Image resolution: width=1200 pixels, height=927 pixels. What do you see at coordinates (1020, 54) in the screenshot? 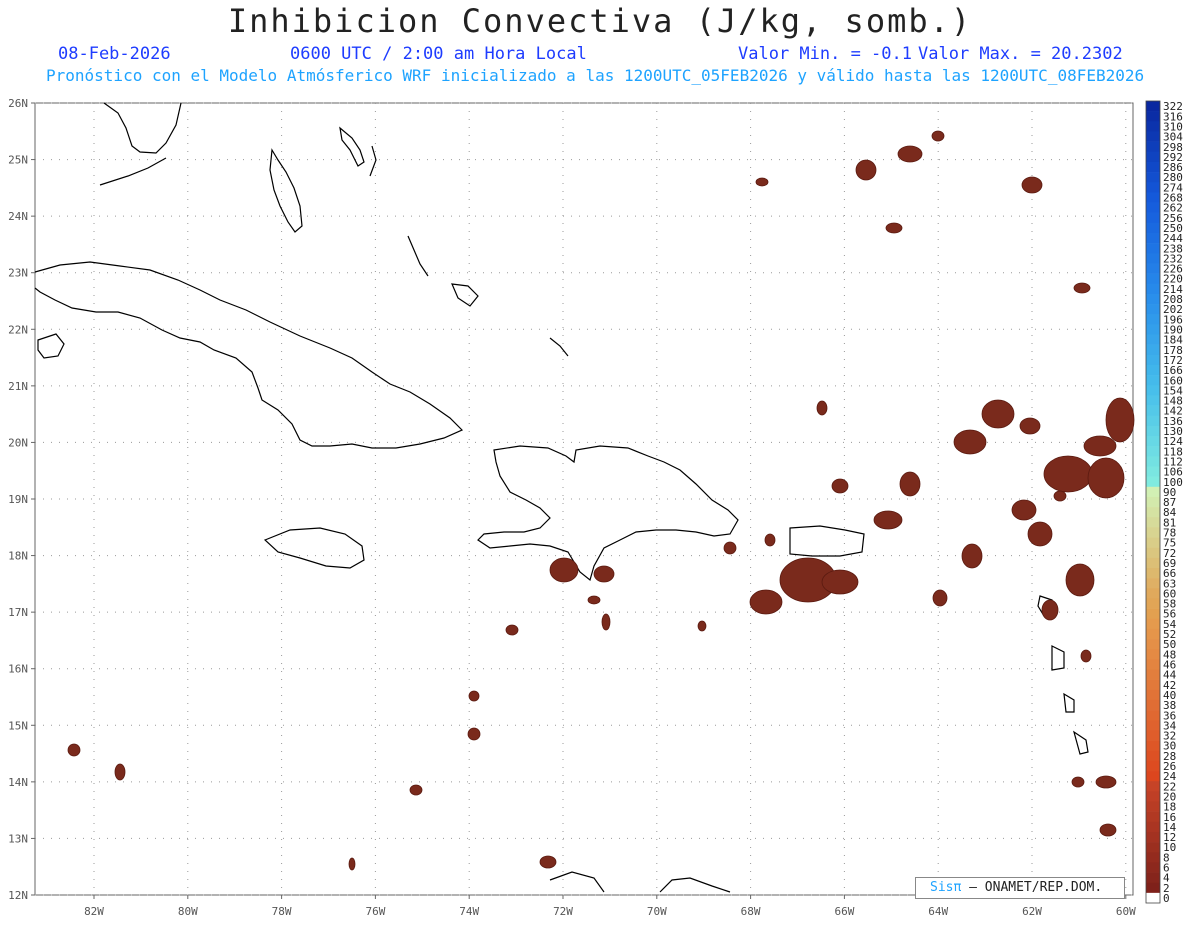
I see `max-value: Valor Max. = 20.2302` at bounding box center [1020, 54].